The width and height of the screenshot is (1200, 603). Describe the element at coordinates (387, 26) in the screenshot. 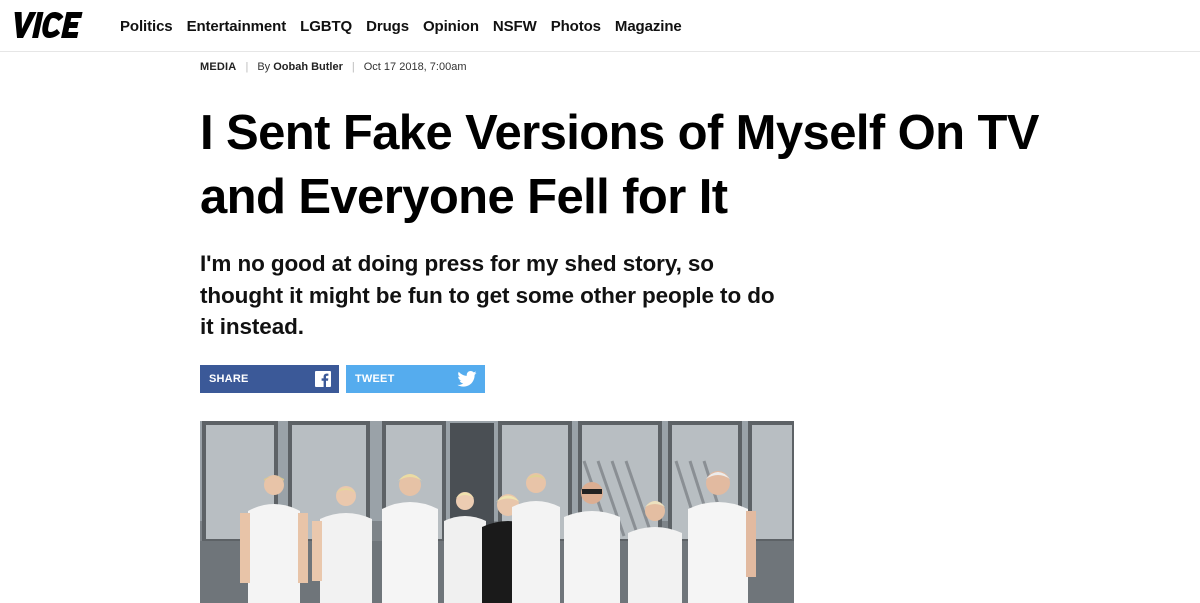

I see `nav-drugs: Drugs` at that location.